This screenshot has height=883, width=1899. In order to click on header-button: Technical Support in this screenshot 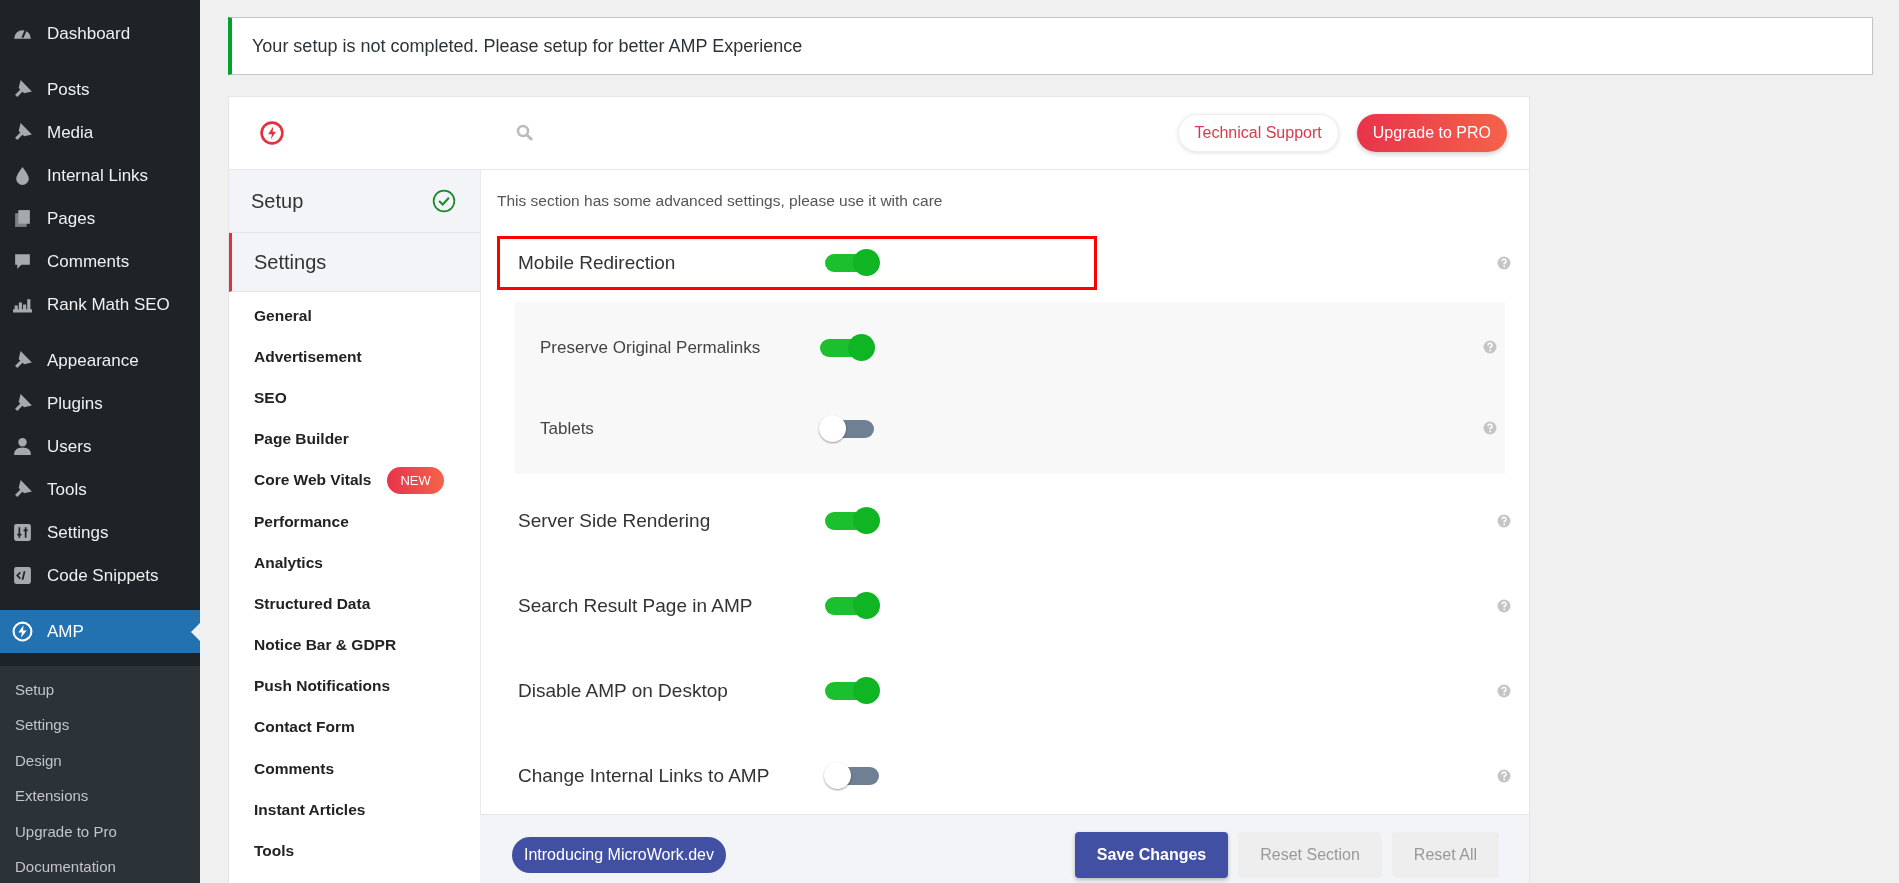, I will do `click(1258, 133)`.